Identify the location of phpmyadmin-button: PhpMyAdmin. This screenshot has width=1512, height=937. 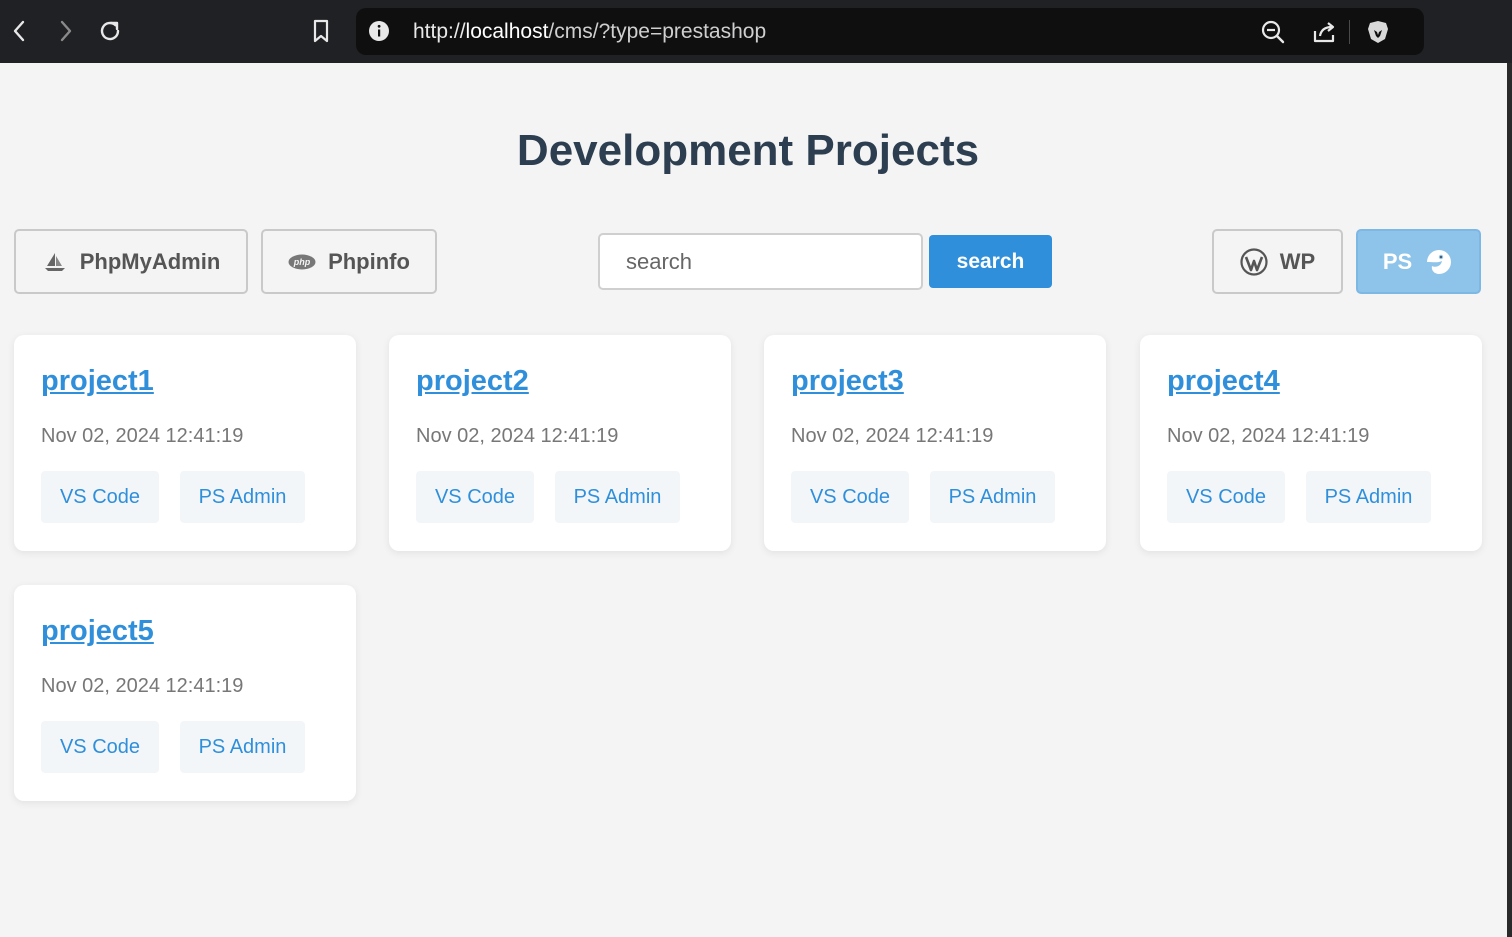
(131, 261).